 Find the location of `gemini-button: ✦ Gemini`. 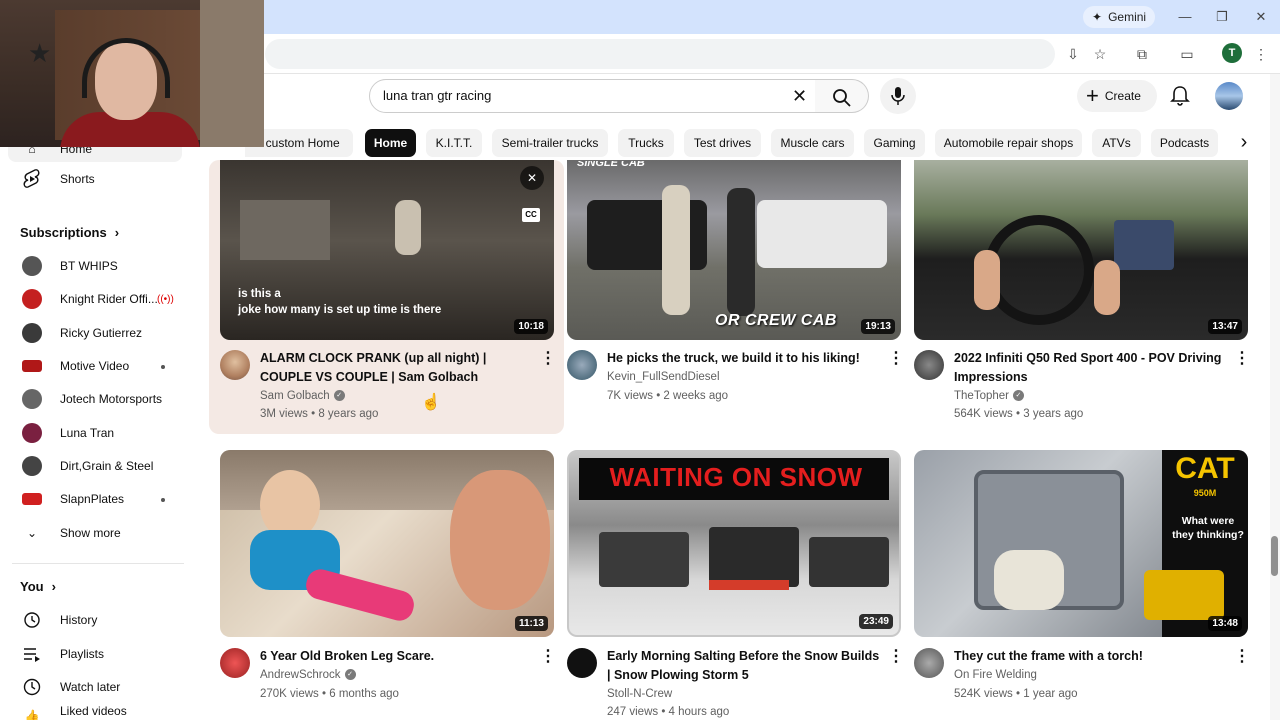

gemini-button: ✦ Gemini is located at coordinates (1119, 17).